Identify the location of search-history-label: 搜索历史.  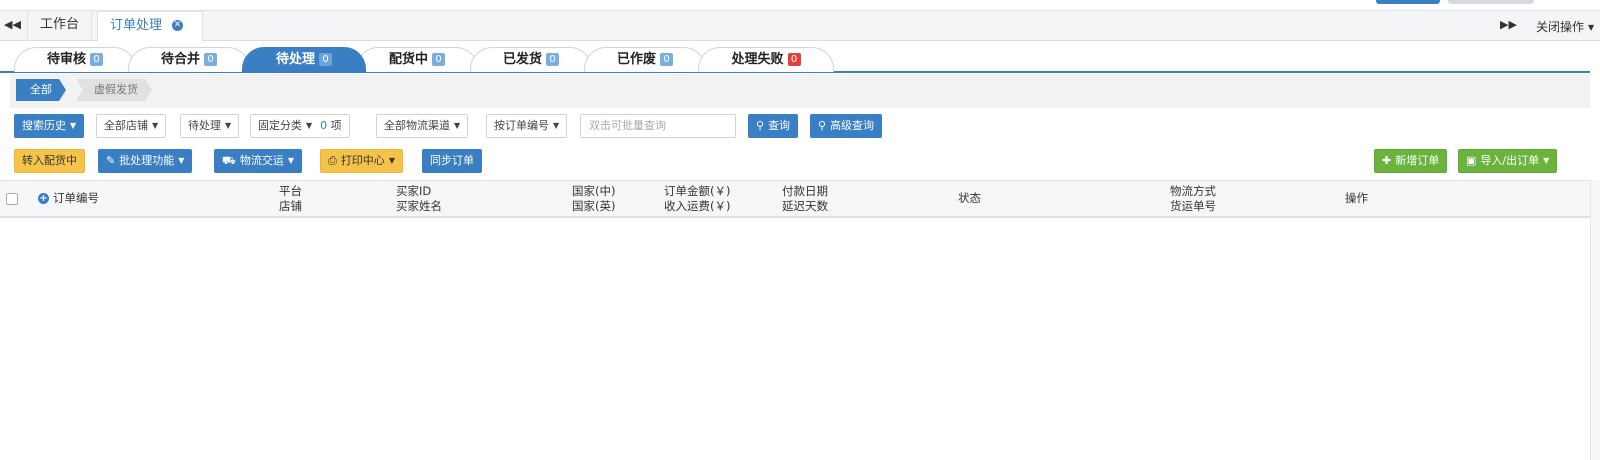
(44, 125).